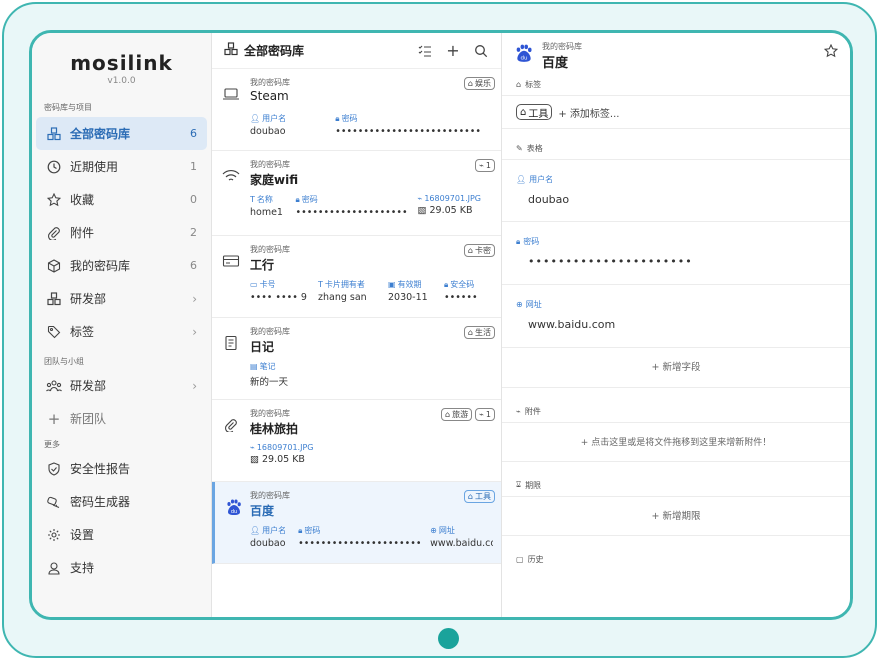  Describe the element at coordinates (54, 535) in the screenshot. I see `gear-icon` at that location.